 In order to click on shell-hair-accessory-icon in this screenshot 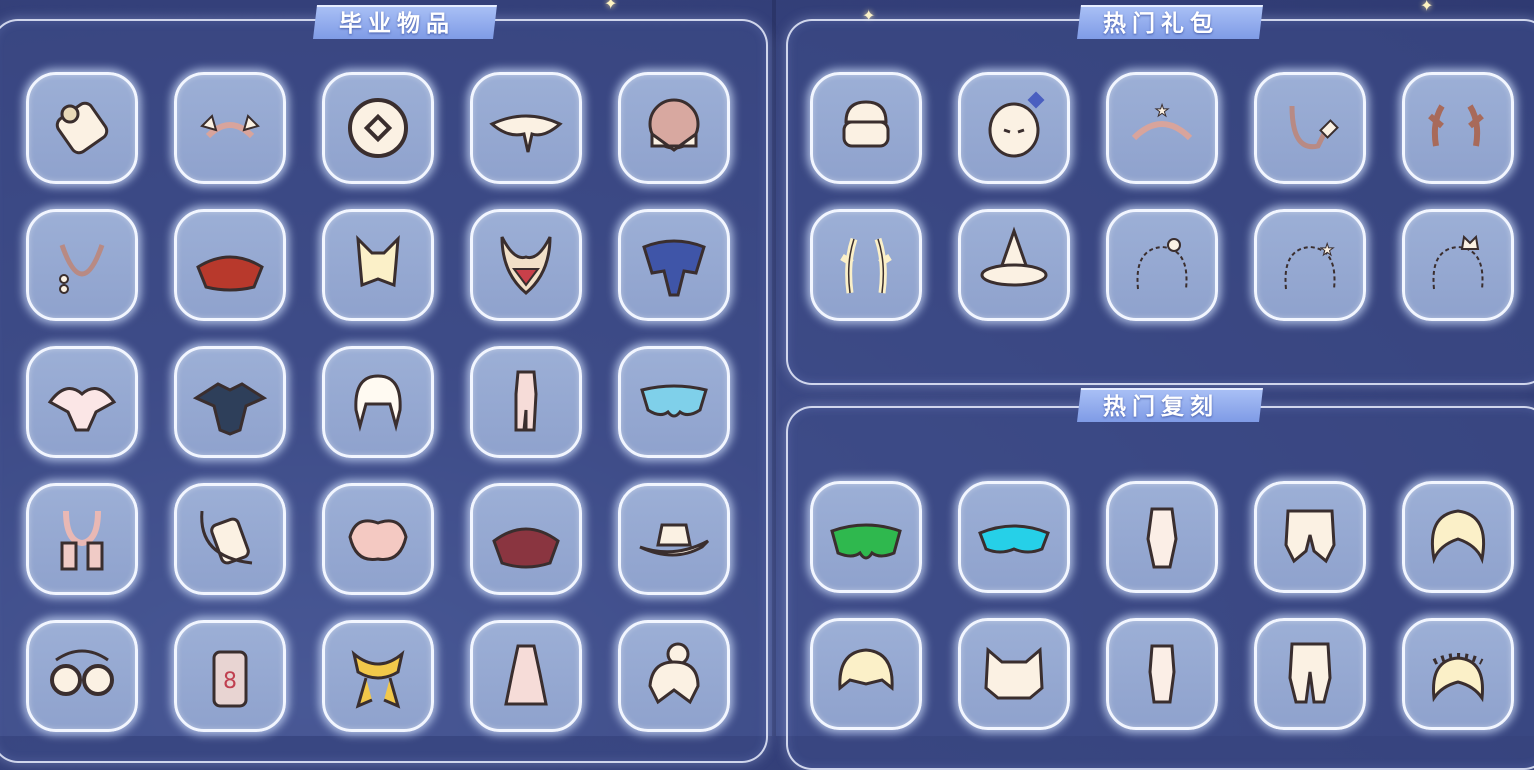, I will do `click(1162, 264)`.